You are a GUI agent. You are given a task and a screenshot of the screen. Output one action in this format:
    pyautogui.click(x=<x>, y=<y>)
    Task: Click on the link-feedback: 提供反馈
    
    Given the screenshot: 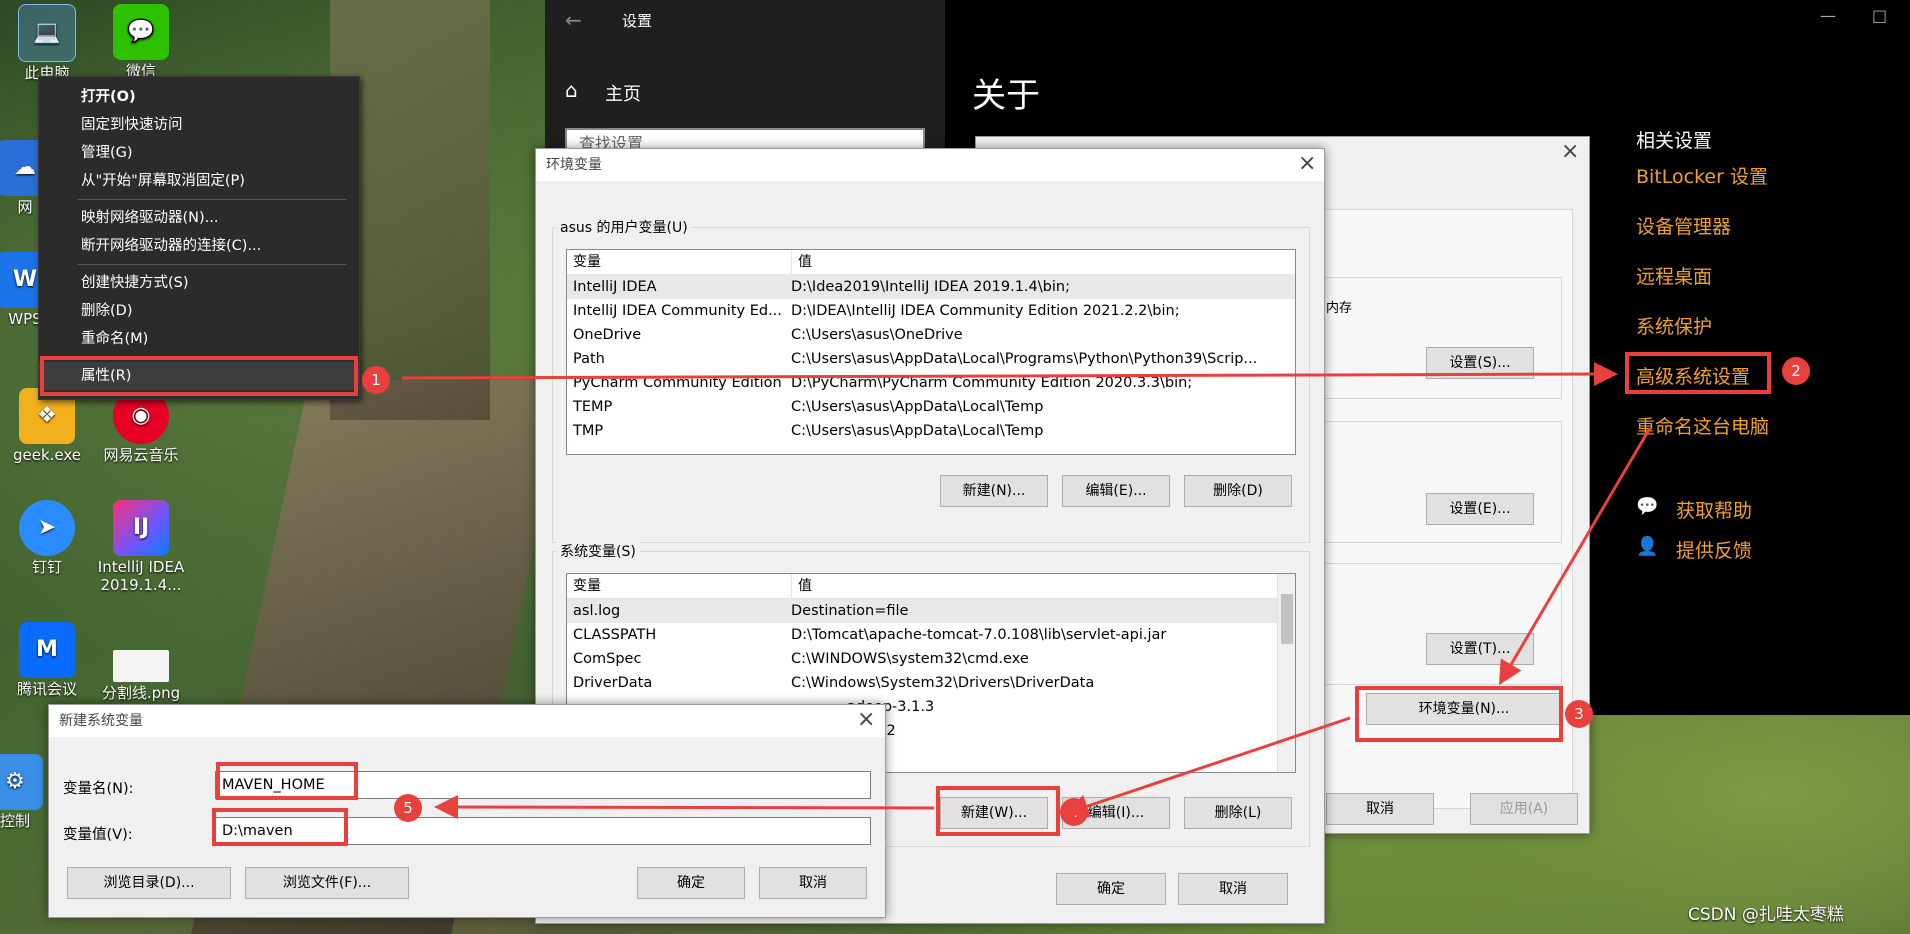 What is the action you would take?
    pyautogui.click(x=1714, y=549)
    